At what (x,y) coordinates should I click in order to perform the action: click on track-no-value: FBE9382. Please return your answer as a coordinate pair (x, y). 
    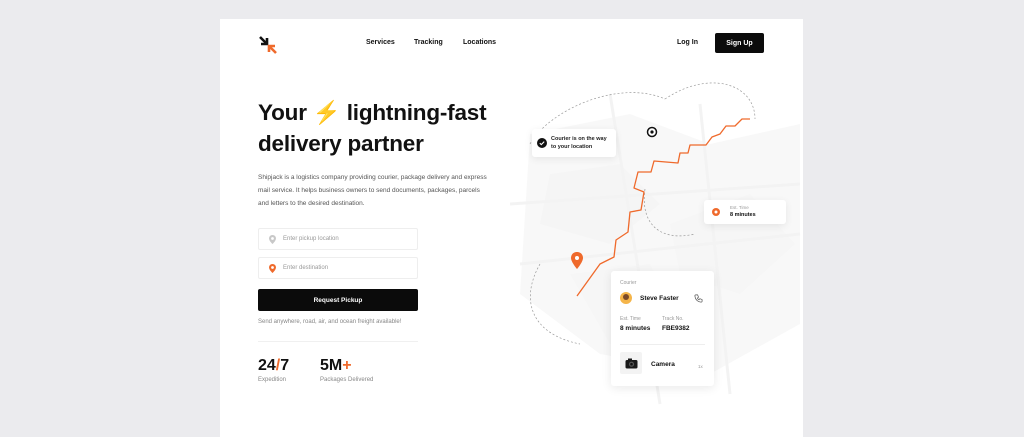
    Looking at the image, I should click on (676, 328).